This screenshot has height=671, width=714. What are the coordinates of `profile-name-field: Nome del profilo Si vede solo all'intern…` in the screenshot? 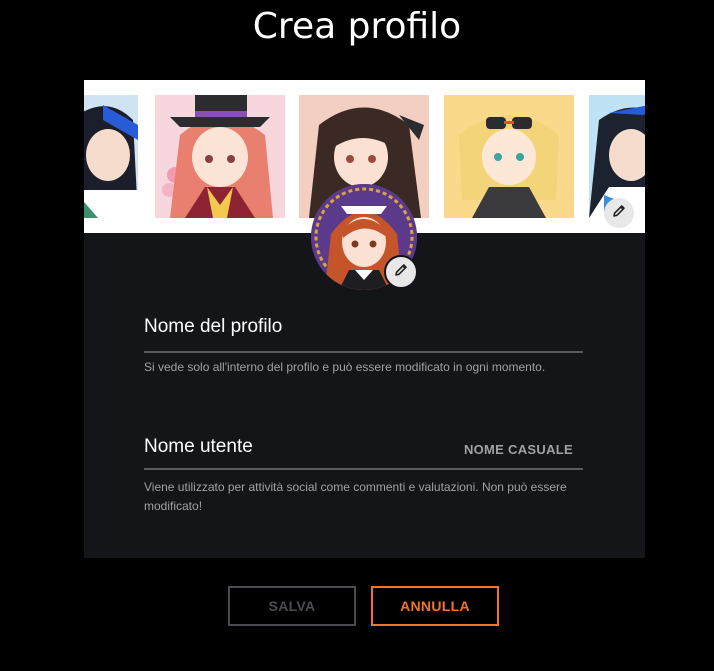 It's located at (363, 343).